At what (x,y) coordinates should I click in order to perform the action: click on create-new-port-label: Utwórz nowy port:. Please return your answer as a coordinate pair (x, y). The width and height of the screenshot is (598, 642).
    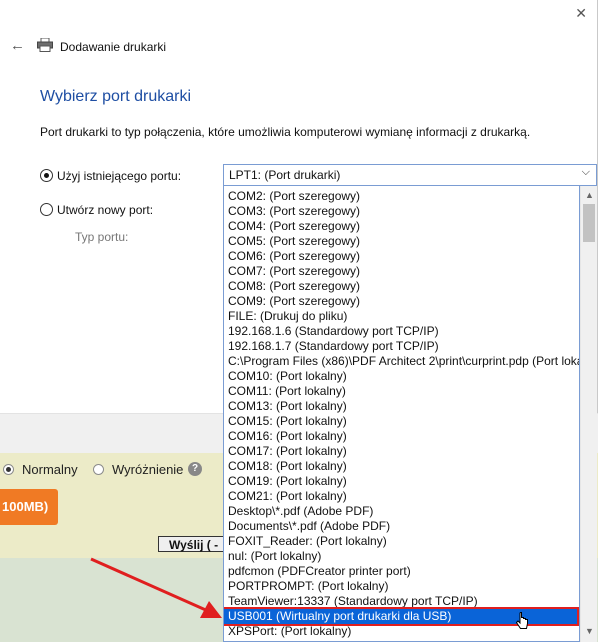
    Looking at the image, I should click on (105, 210).